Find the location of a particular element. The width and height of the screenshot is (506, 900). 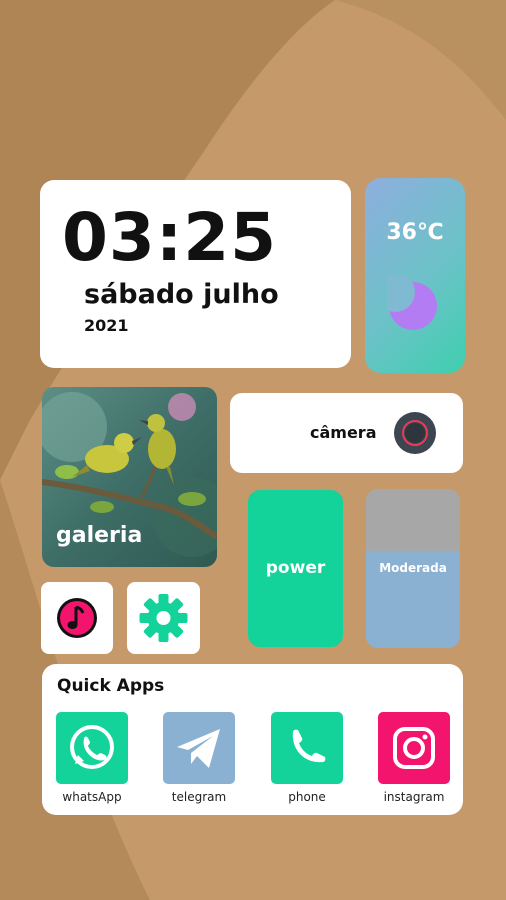

clock-widget: 03:25 sábado julho 2021 is located at coordinates (195, 274).